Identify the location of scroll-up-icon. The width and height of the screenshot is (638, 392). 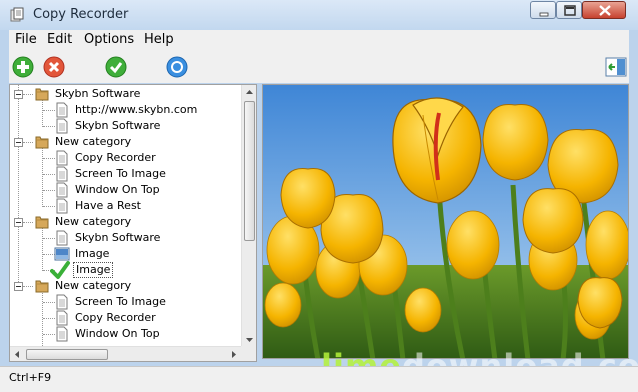
(249, 92).